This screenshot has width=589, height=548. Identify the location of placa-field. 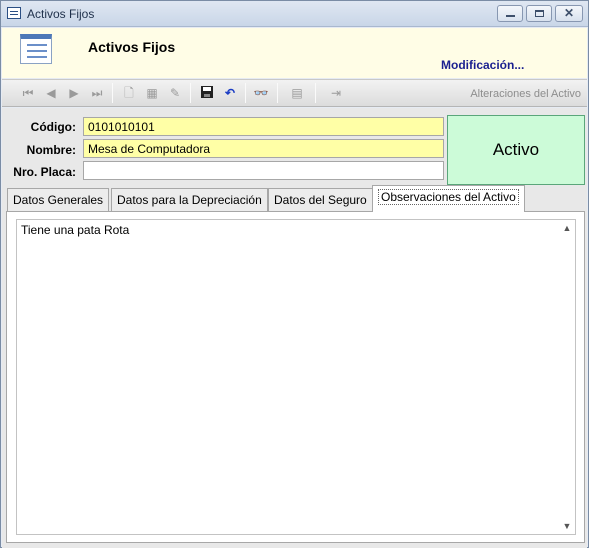
(263, 170).